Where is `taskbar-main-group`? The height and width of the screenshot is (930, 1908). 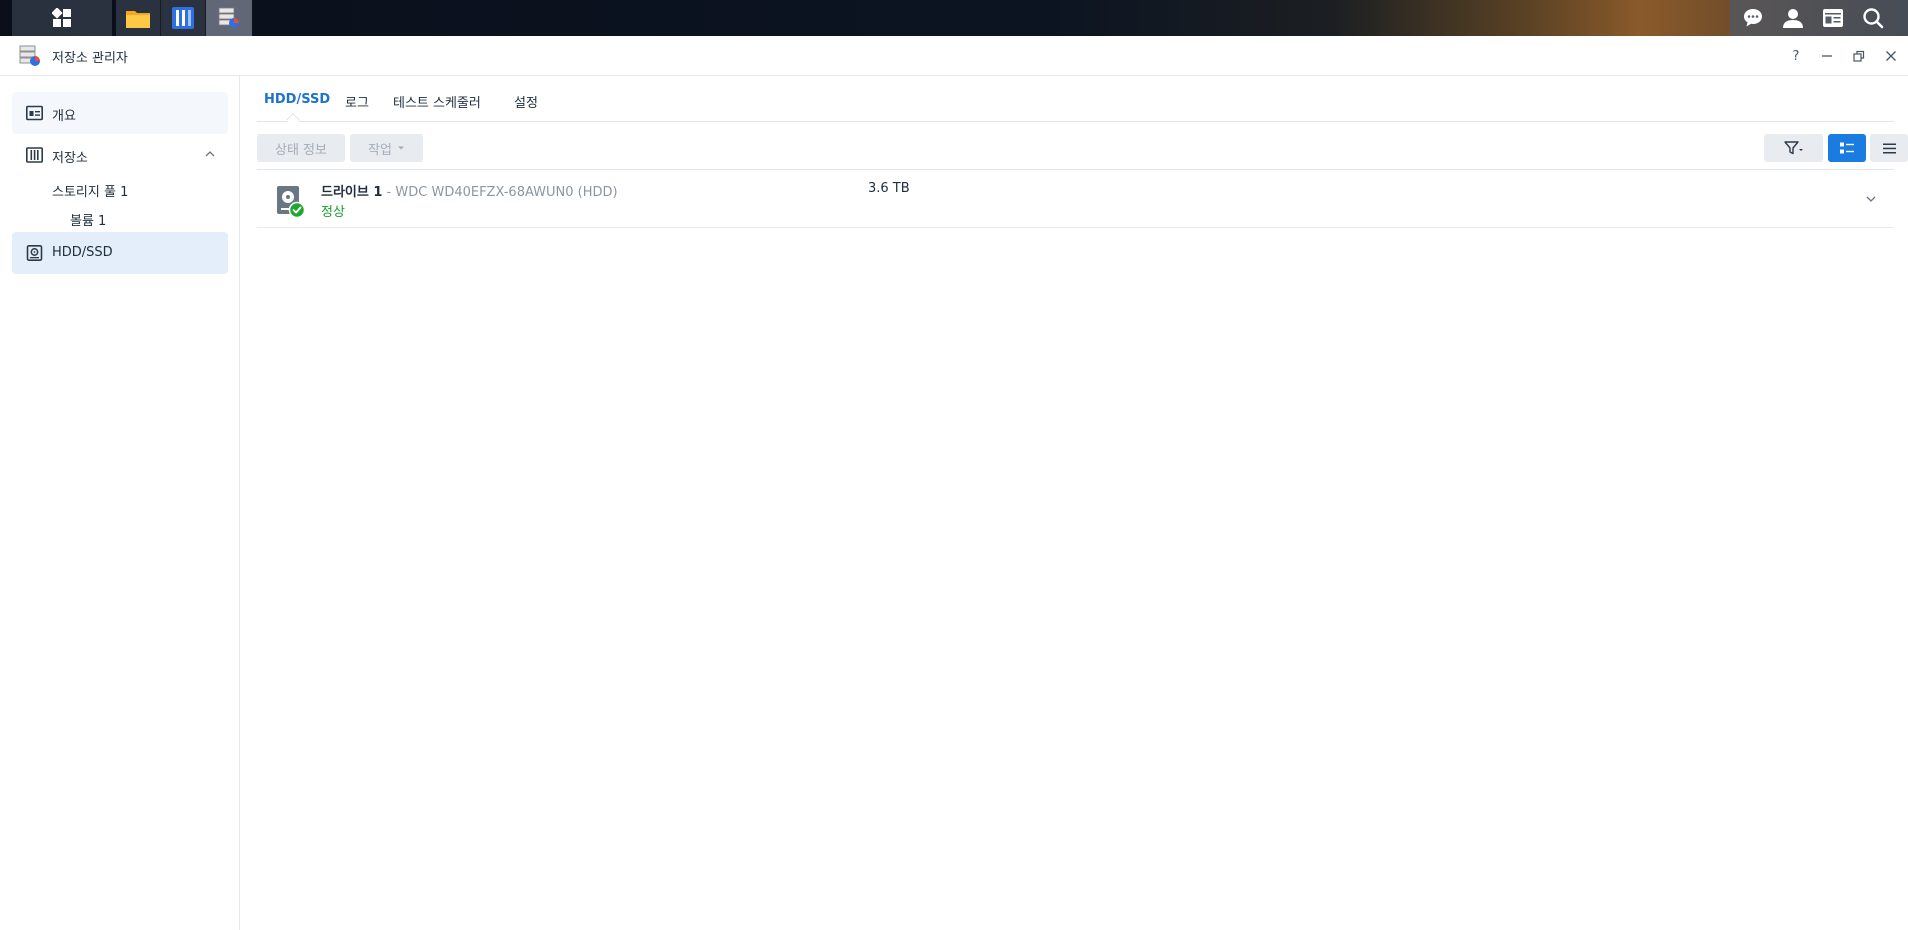 taskbar-main-group is located at coordinates (62, 18).